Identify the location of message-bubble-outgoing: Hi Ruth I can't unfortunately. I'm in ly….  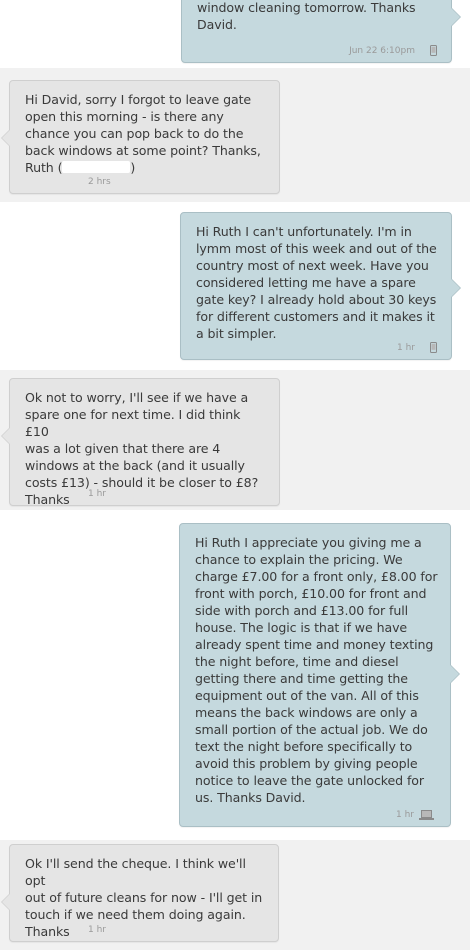
(320, 286).